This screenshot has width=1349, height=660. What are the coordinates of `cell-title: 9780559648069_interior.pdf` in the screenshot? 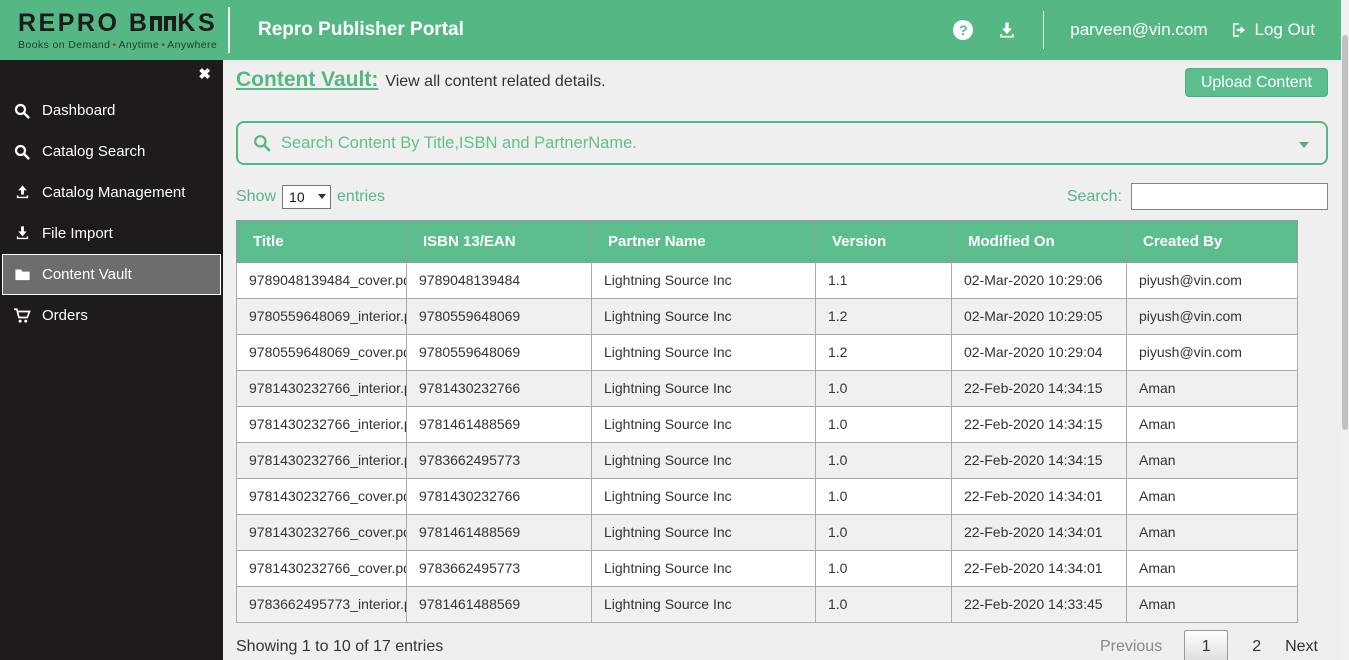 It's located at (321, 316).